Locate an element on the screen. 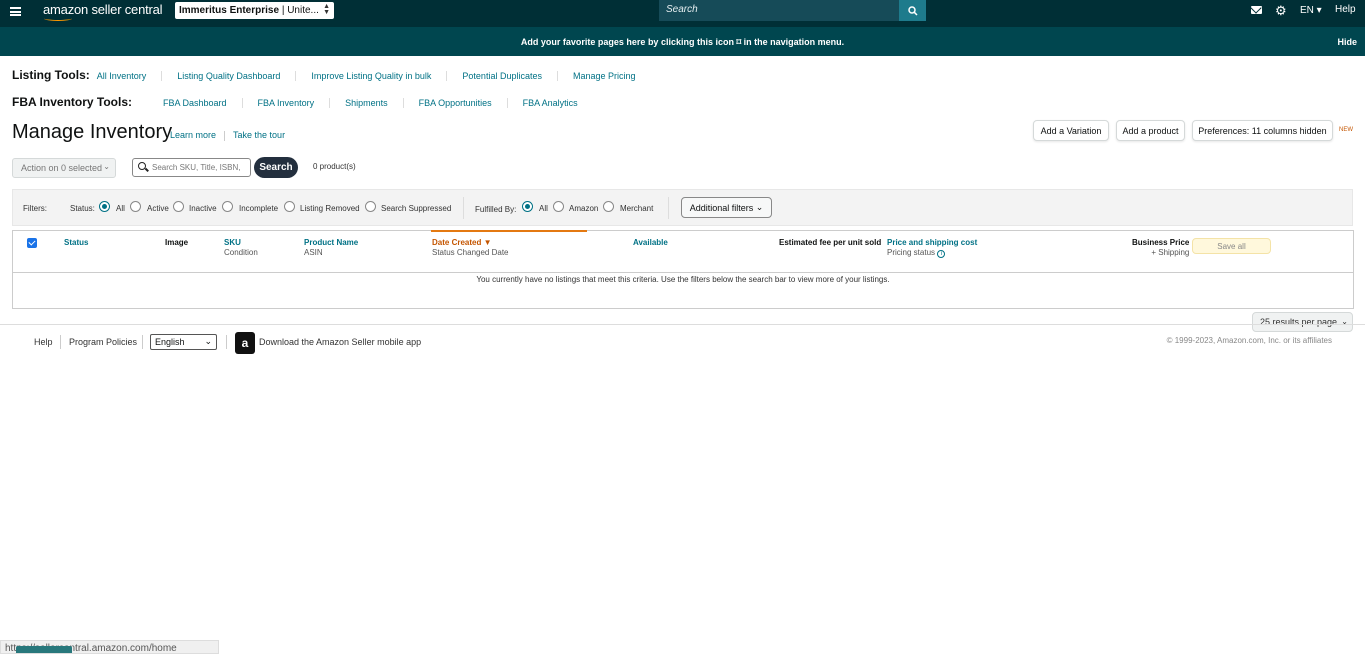 The width and height of the screenshot is (1365, 654). help-link: Help is located at coordinates (1345, 9).